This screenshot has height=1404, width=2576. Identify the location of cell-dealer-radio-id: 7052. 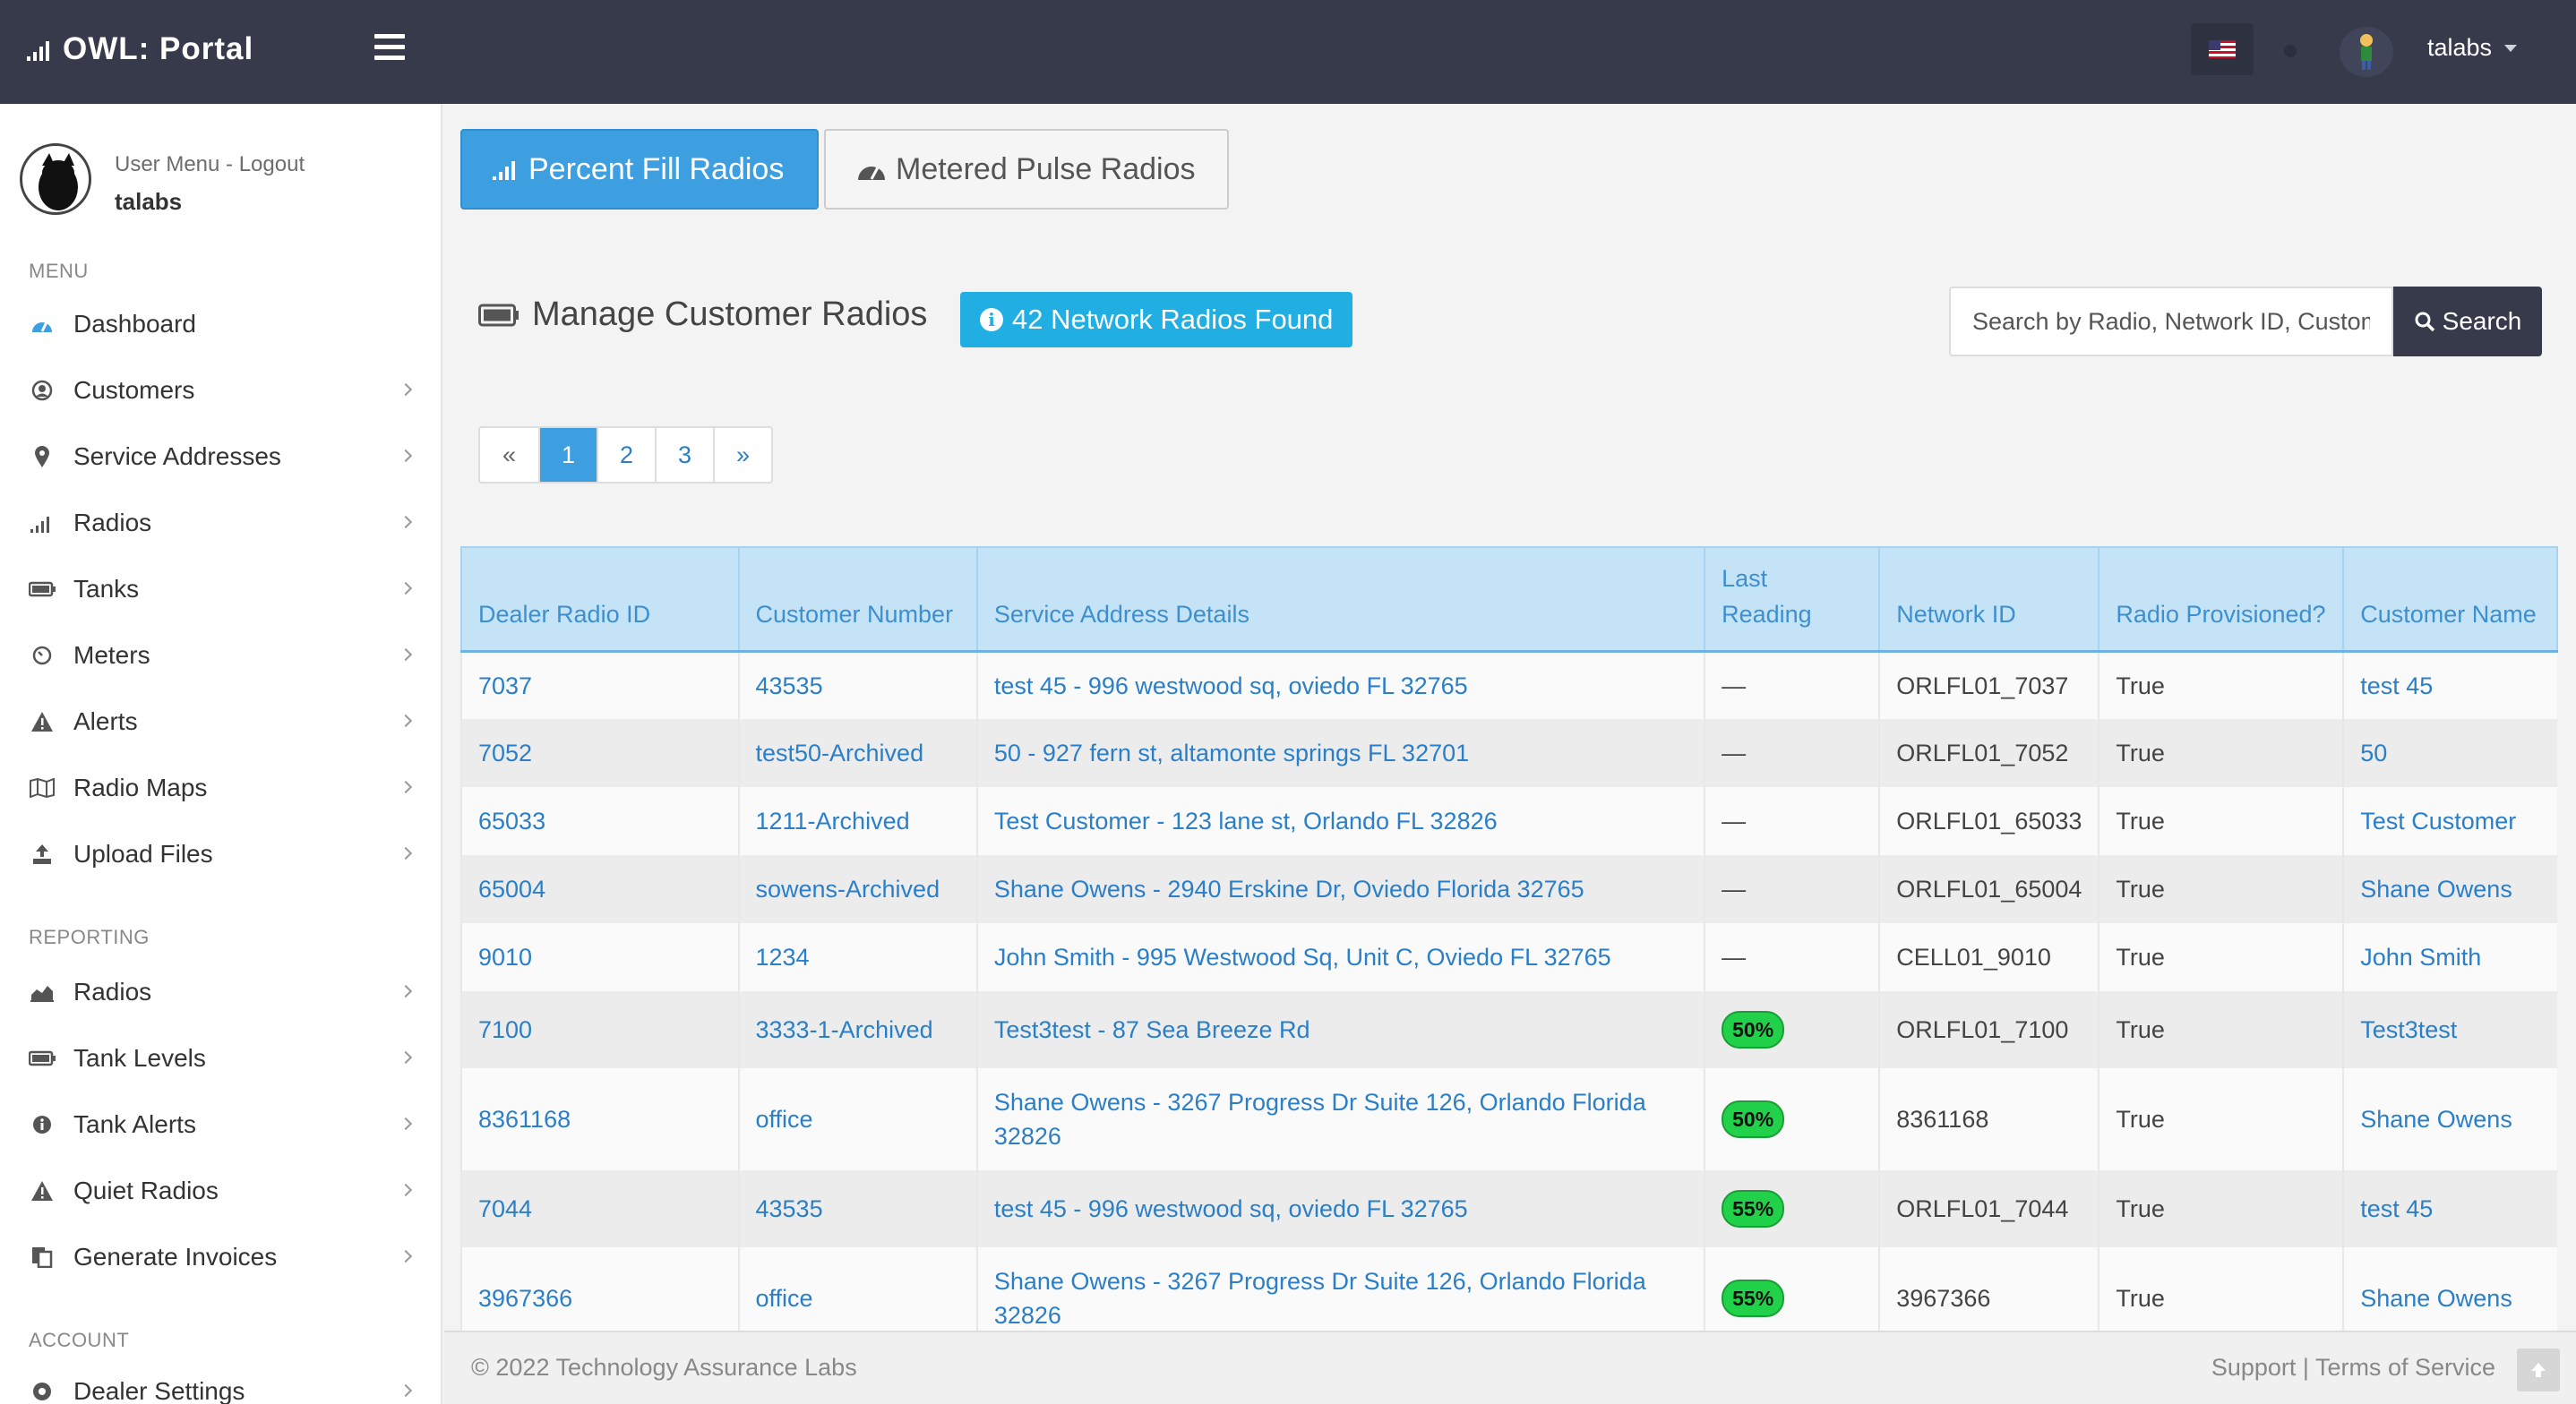
(599, 753).